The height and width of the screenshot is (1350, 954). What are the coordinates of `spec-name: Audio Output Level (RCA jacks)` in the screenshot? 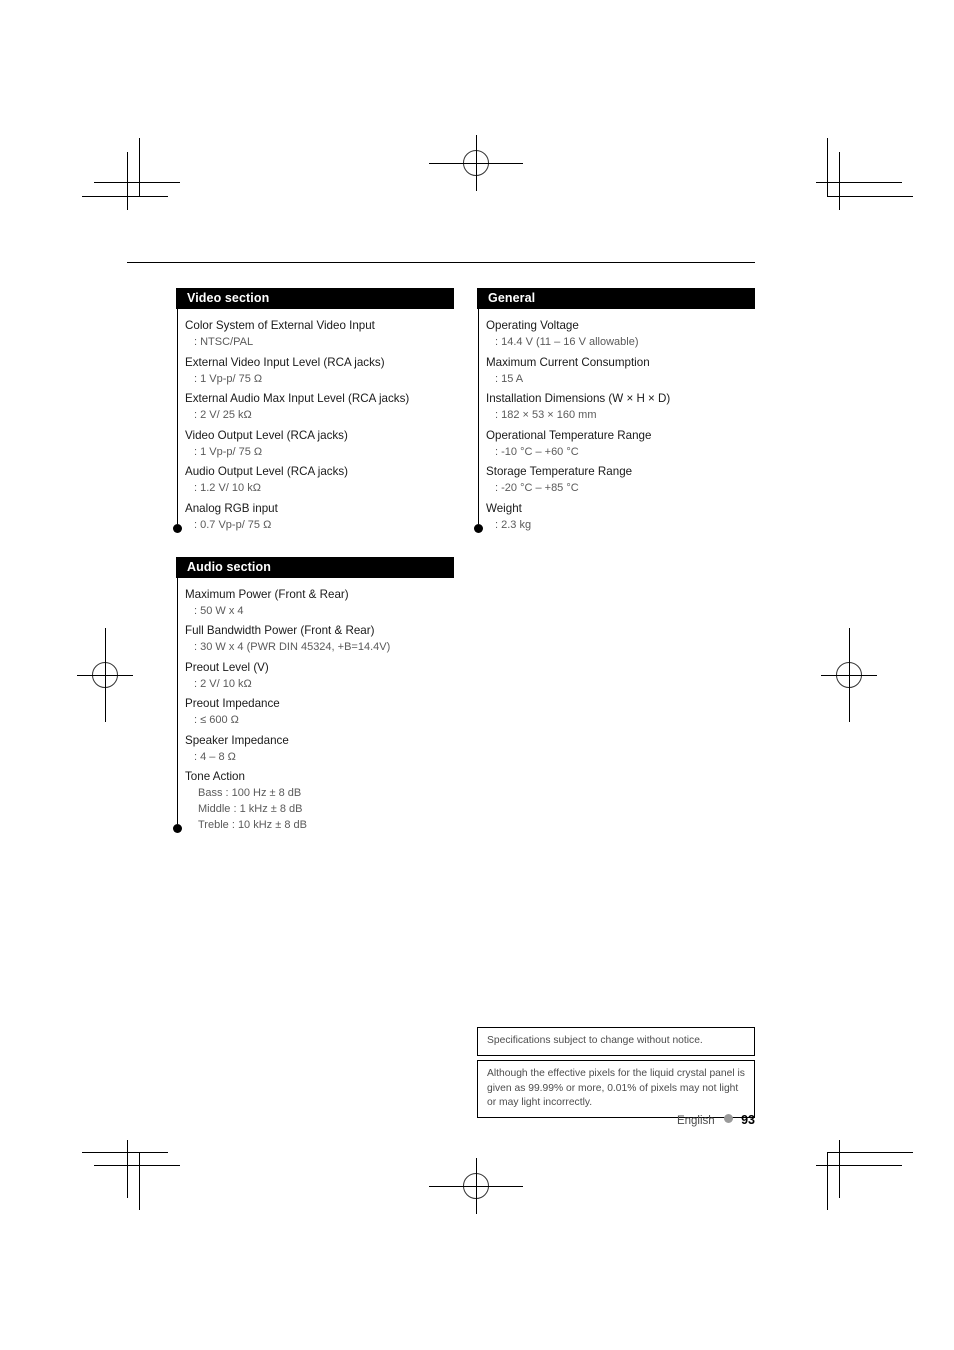 It's located at (267, 471).